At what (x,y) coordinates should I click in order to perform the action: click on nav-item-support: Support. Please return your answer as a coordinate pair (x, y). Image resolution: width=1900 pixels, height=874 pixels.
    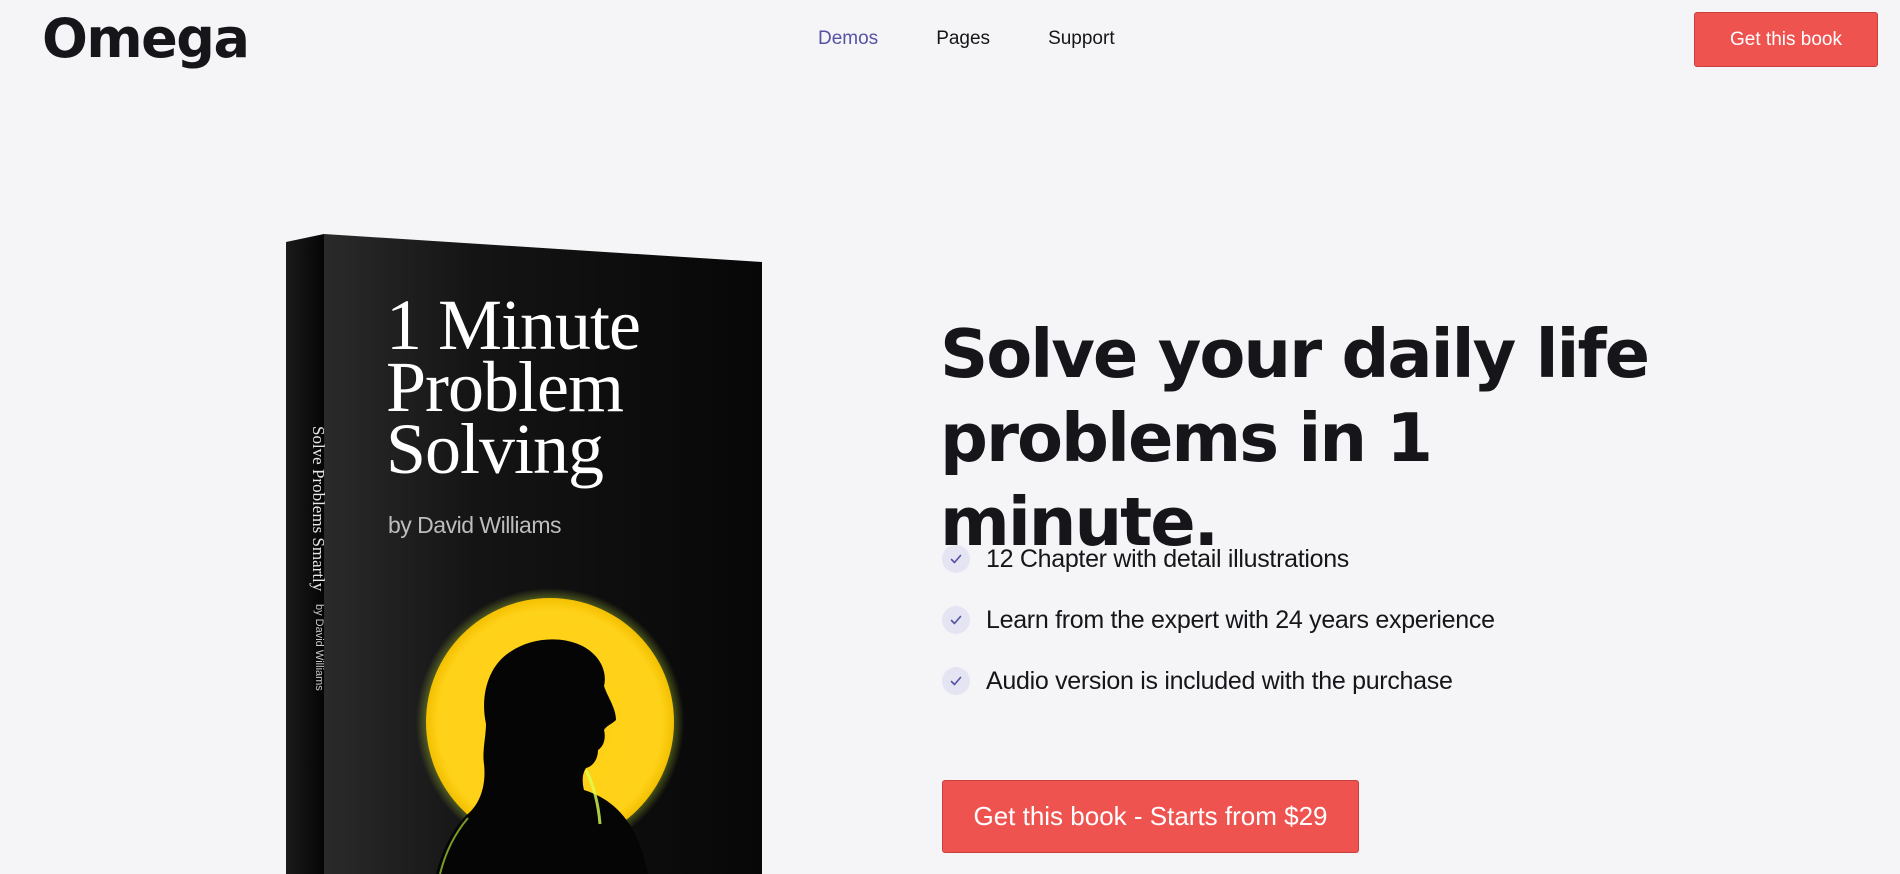
    Looking at the image, I should click on (1081, 39).